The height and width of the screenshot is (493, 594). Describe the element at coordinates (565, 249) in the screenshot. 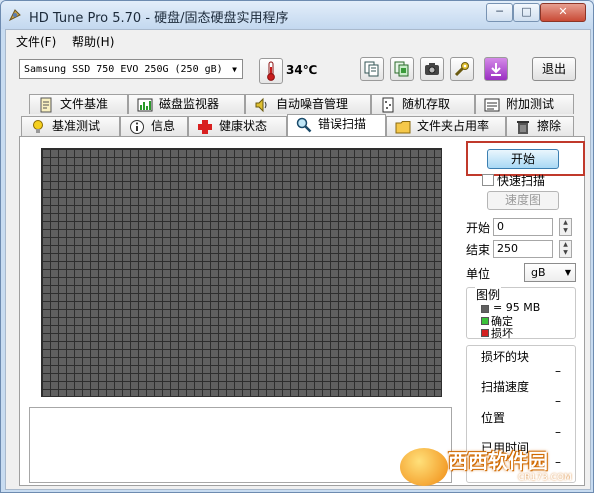

I see `end-spinner: ▲ ▼` at that location.